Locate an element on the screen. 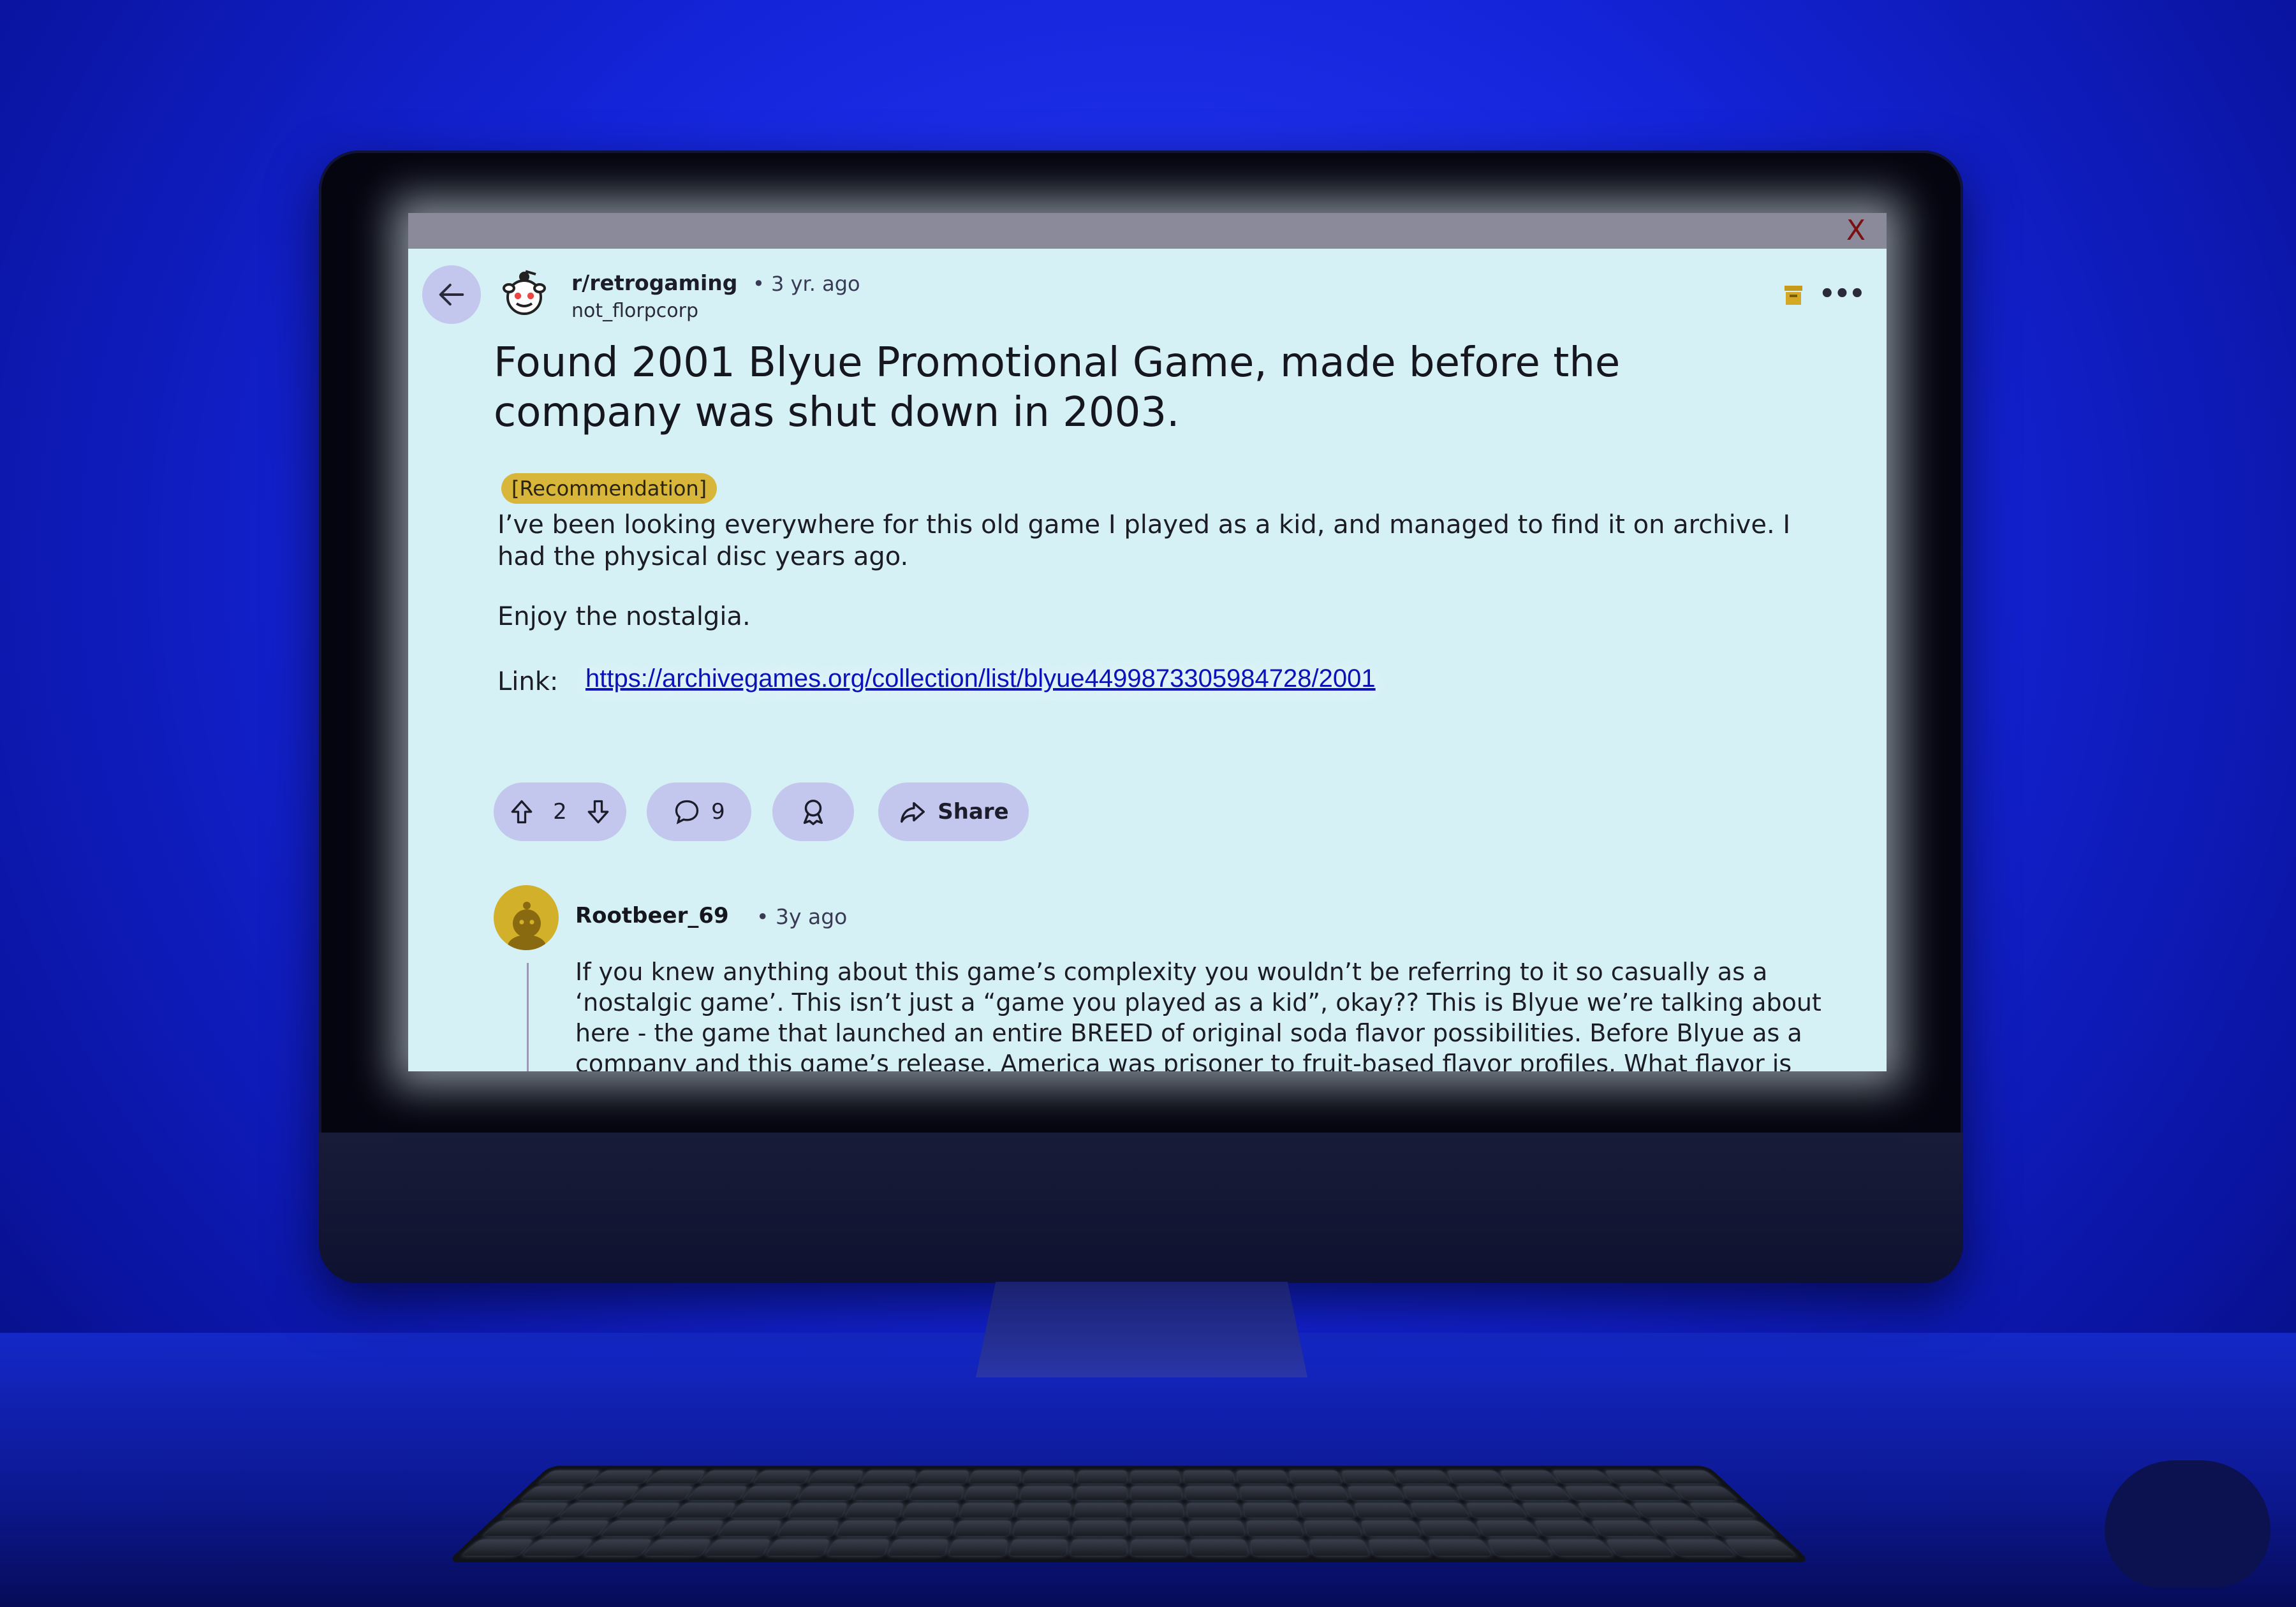  post-flair: [Recommendation] is located at coordinates (609, 488).